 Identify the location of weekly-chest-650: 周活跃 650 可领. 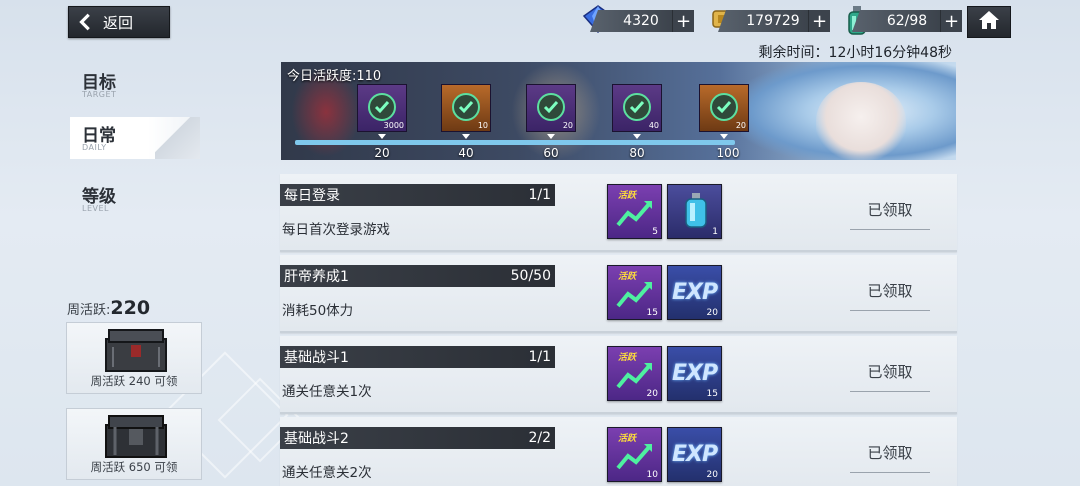
(134, 444).